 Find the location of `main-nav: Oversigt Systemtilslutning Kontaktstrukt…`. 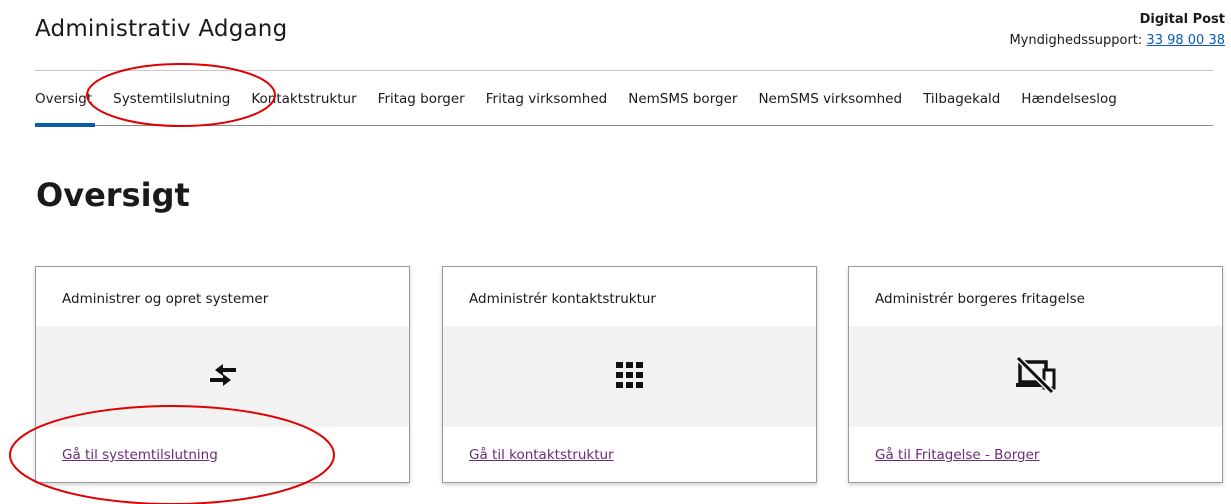

main-nav: Oversigt Systemtilslutning Kontaktstrukt… is located at coordinates (624, 98).